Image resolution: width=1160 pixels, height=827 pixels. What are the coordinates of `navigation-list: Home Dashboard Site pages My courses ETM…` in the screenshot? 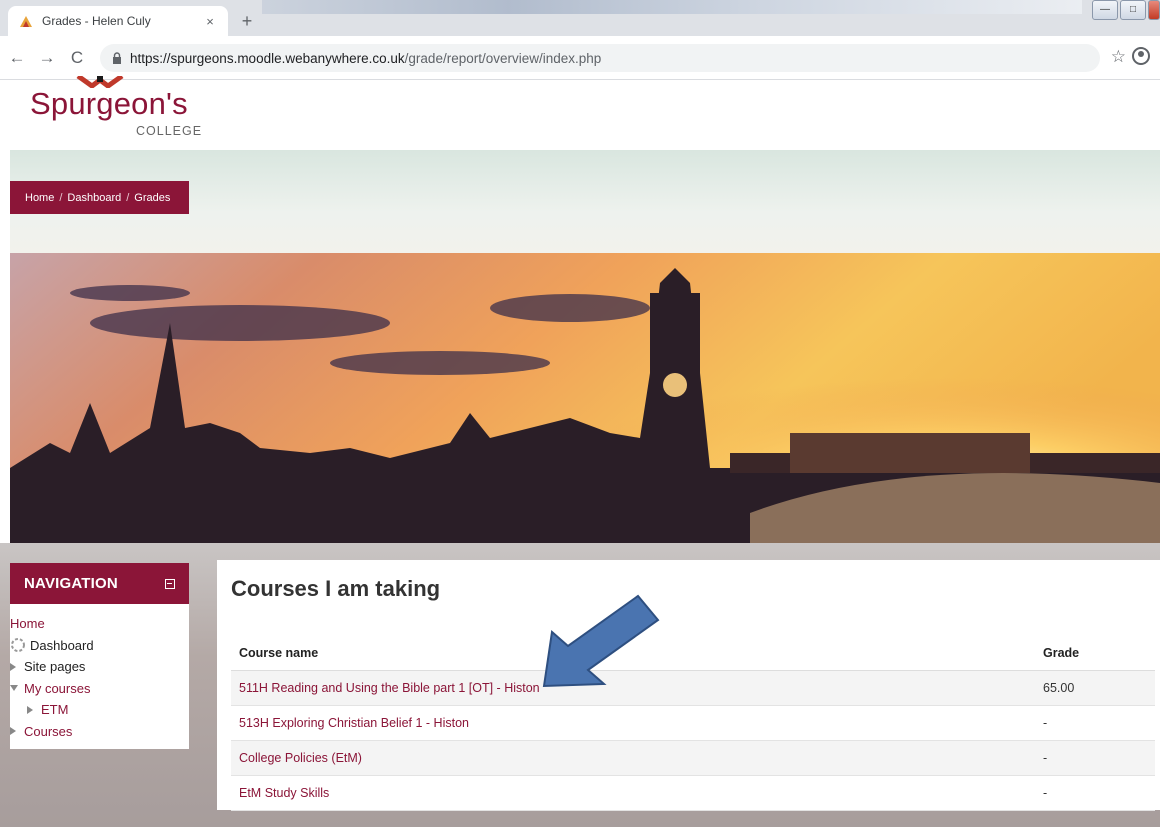 It's located at (99, 673).